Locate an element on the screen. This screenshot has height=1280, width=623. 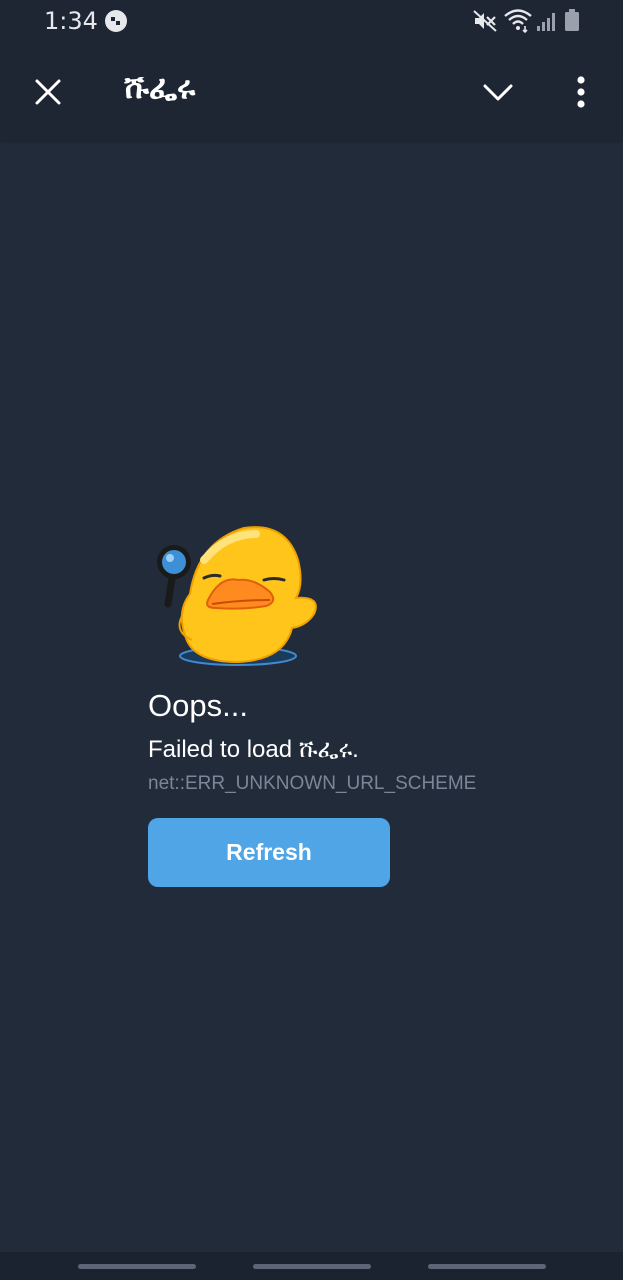
page-title: ሹፌሩ is located at coordinates (160, 87).